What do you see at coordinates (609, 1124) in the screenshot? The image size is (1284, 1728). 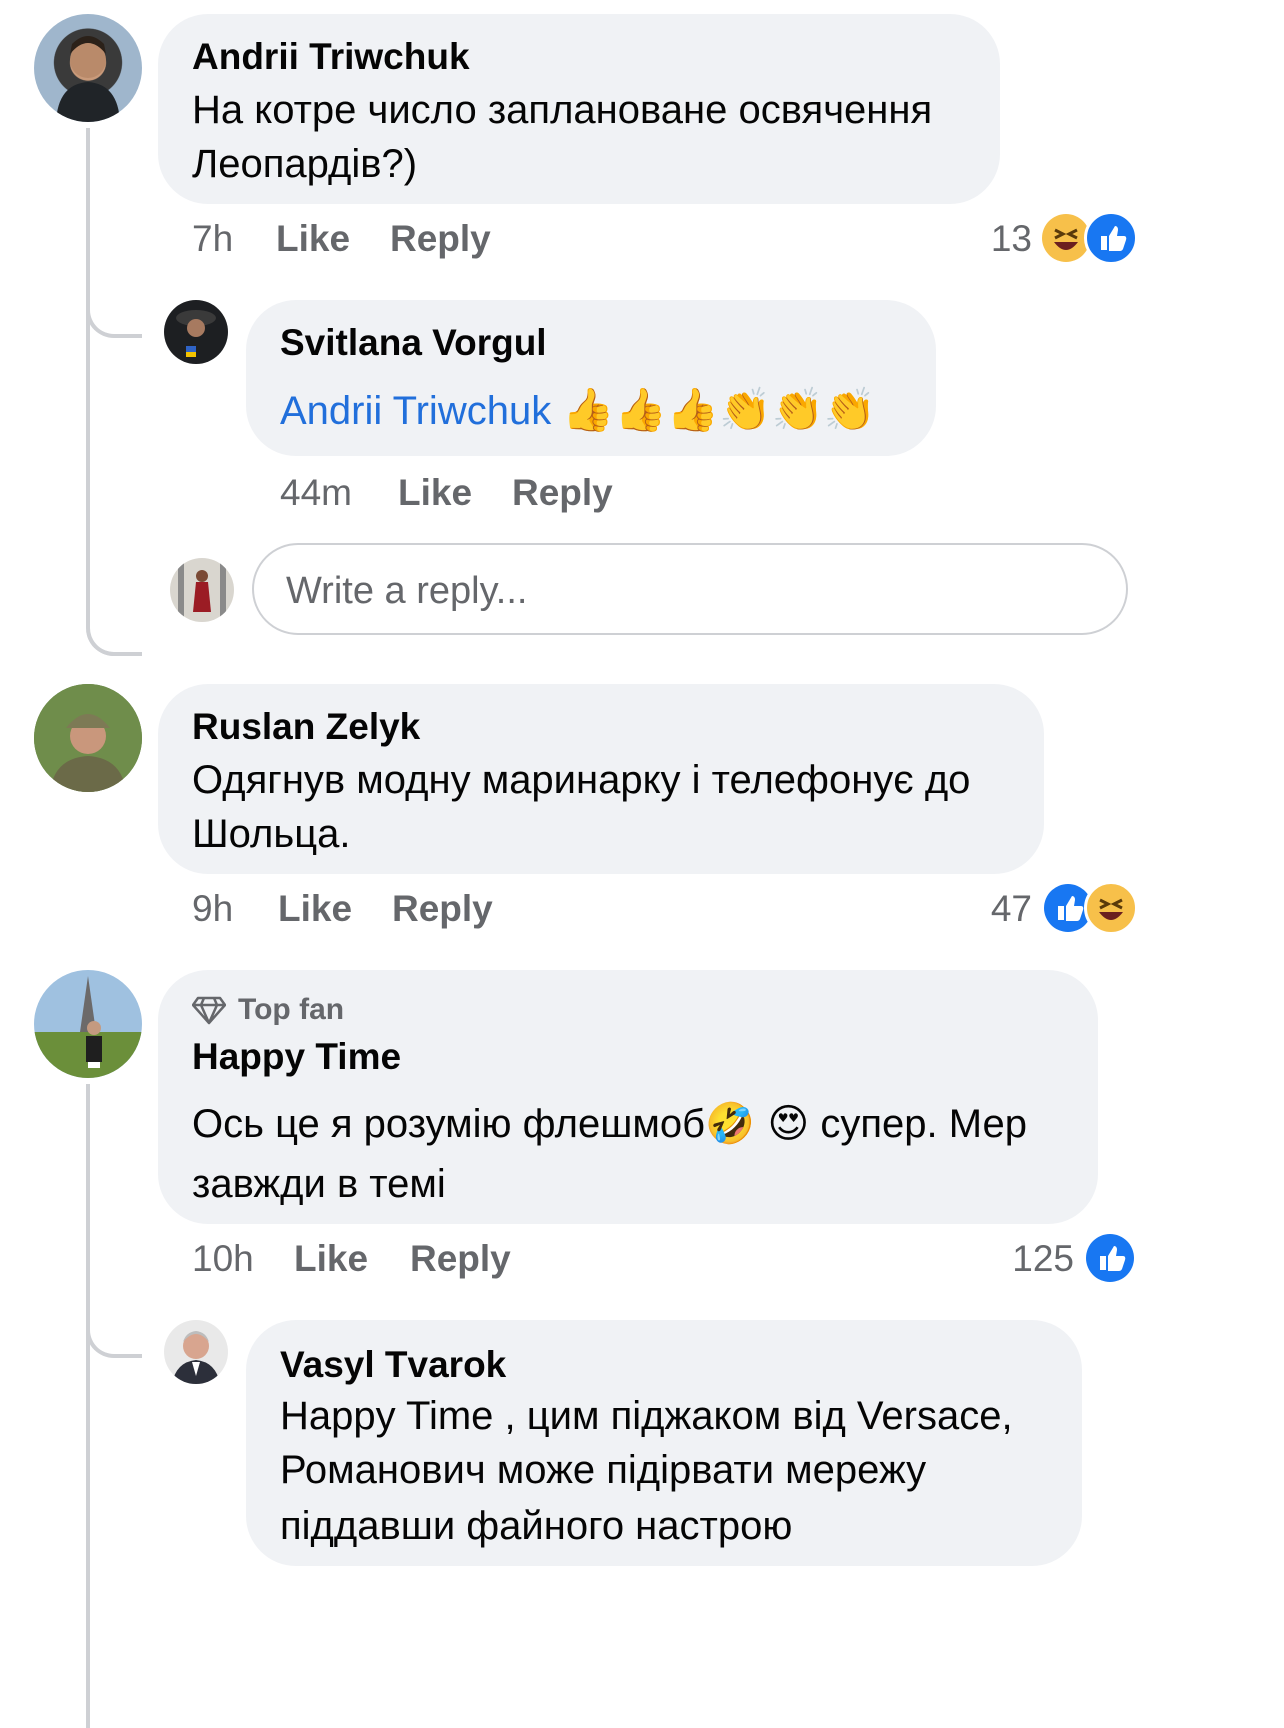 I see `comment-text: Ось це я розумію флешмоб🤣 😍 супер. Мер` at bounding box center [609, 1124].